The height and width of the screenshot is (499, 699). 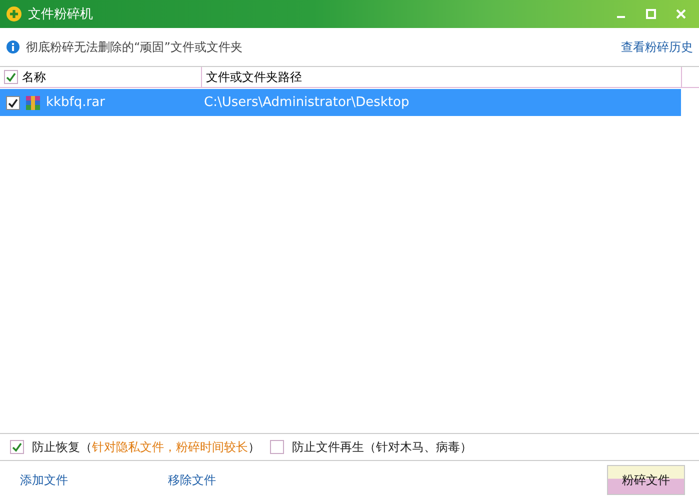 I want to click on app-logo-icon, so click(x=14, y=14).